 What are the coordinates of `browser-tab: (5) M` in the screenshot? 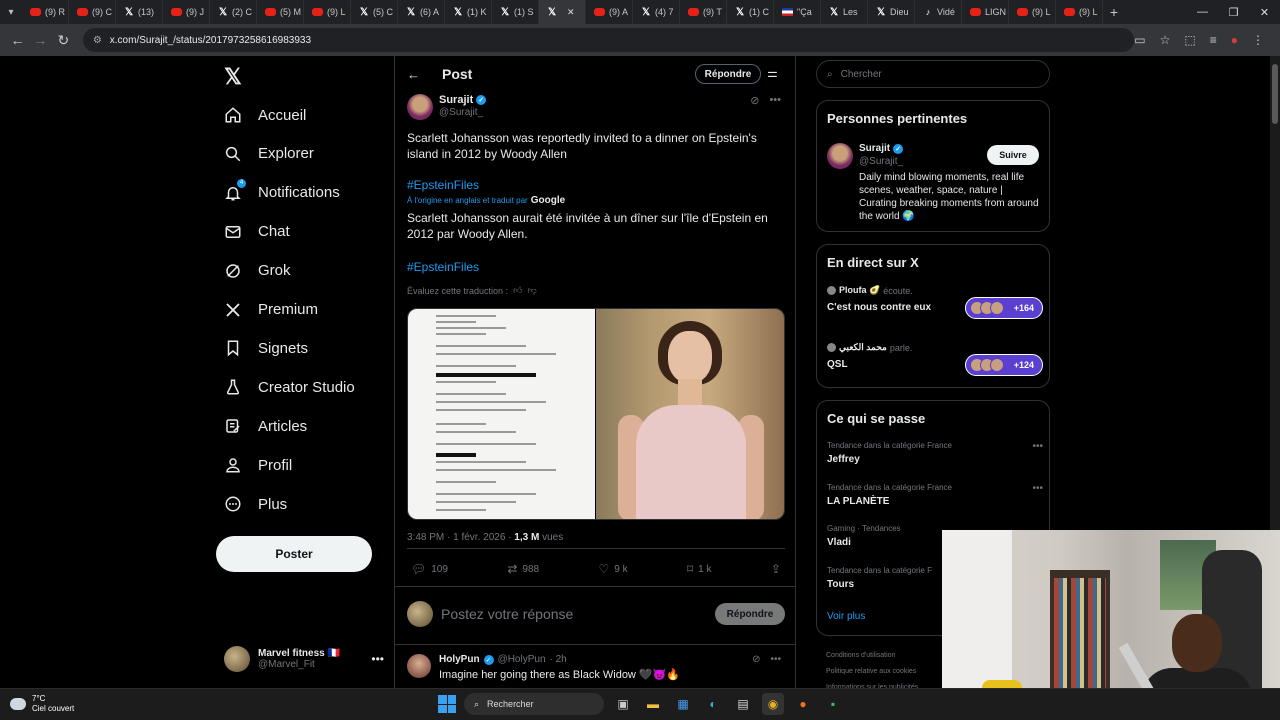 It's located at (280, 12).